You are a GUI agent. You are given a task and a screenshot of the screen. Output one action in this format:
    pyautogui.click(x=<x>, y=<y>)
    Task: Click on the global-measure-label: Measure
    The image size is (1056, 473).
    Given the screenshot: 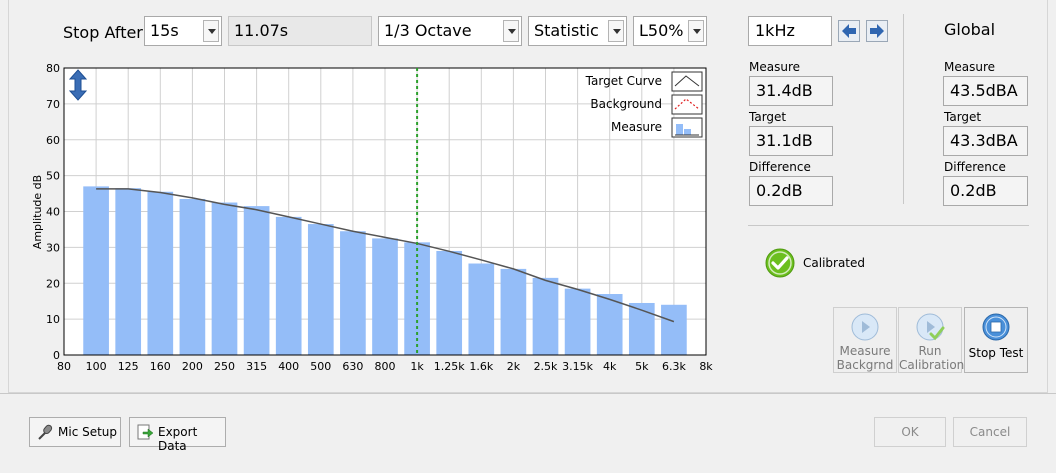 What is the action you would take?
    pyautogui.click(x=969, y=67)
    